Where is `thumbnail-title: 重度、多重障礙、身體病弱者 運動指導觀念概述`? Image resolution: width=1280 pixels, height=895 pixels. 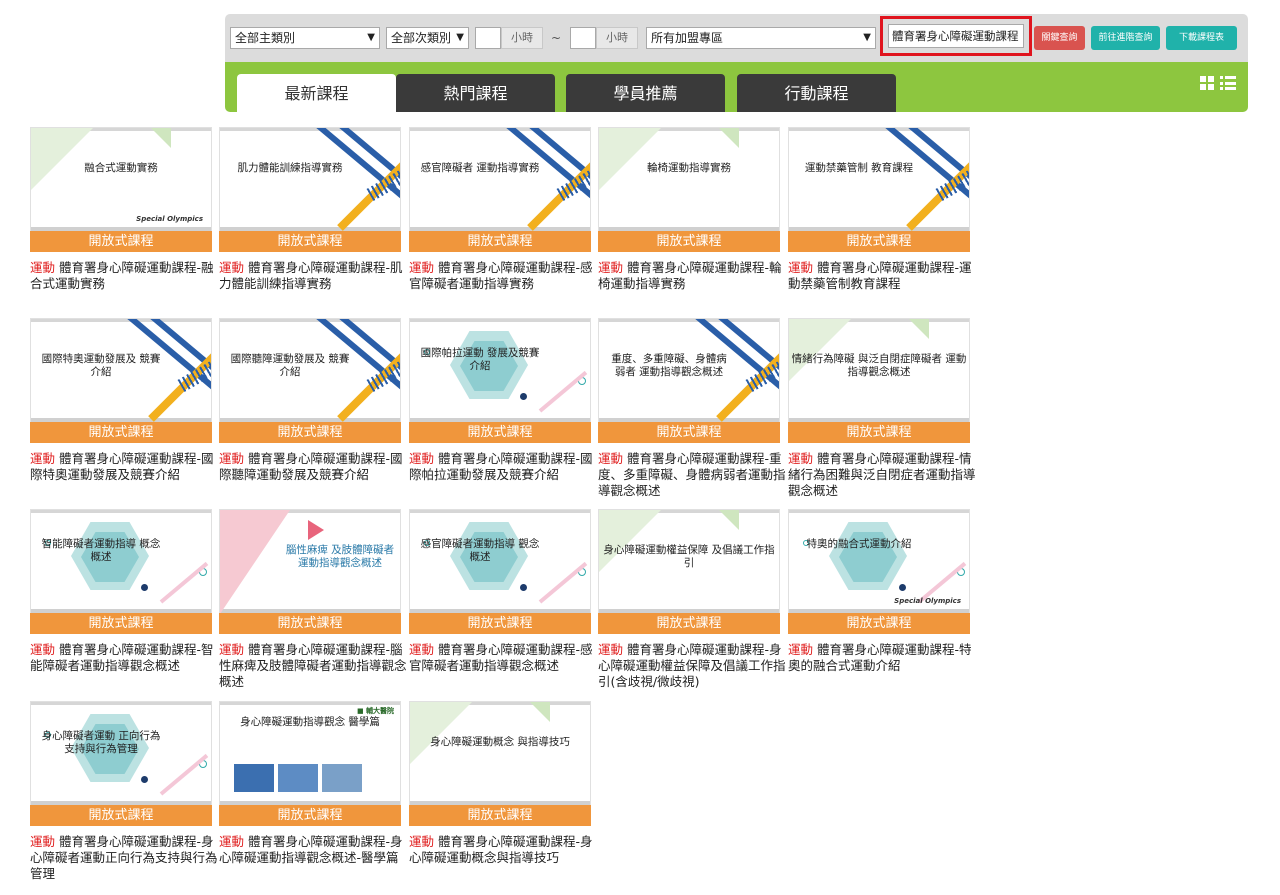
thumbnail-title: 重度、多重障礙、身體病弱者 運動指導觀念概述 is located at coordinates (669, 365).